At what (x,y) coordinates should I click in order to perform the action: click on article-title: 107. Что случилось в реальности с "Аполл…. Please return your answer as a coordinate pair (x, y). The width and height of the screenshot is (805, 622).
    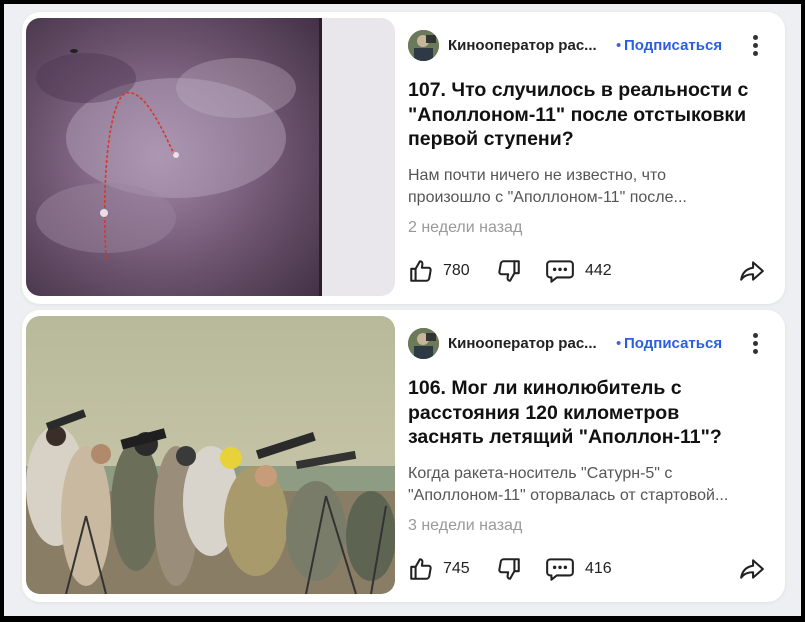
    Looking at the image, I should click on (580, 115).